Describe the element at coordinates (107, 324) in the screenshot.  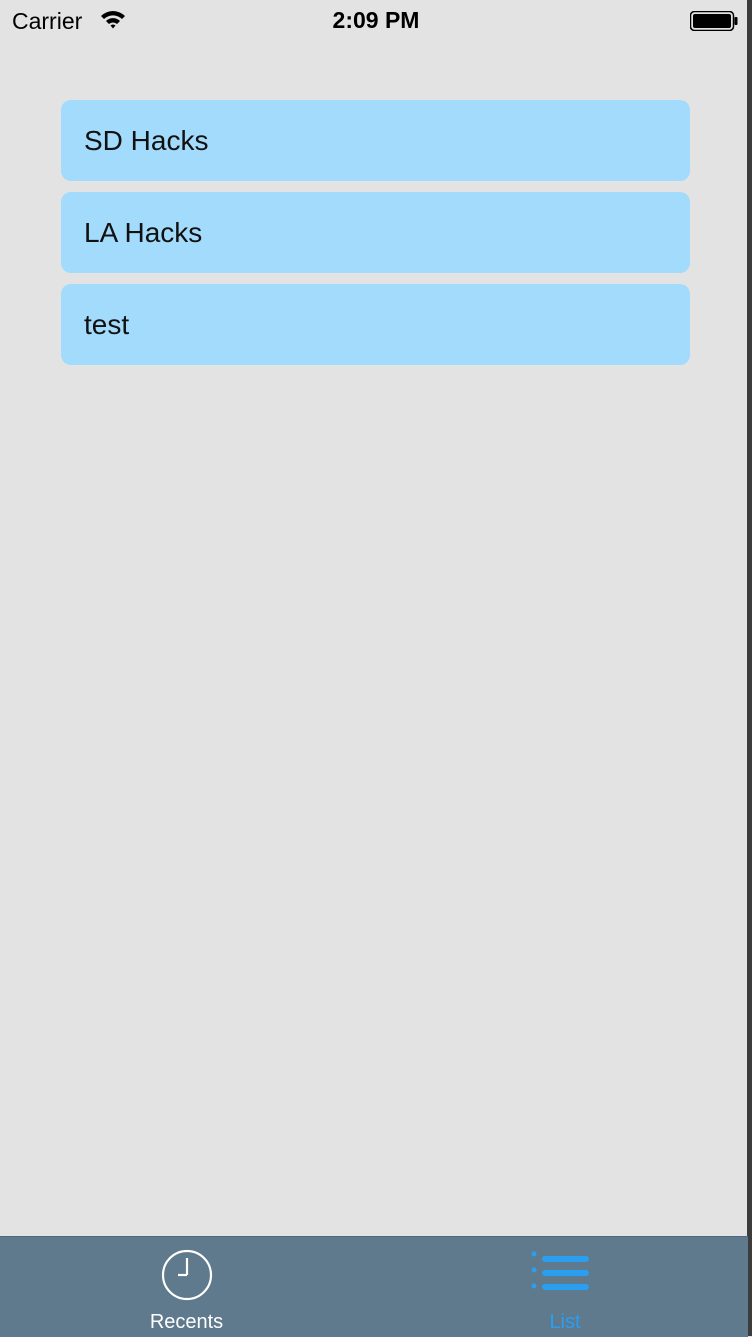
I see `list-item-label: test` at that location.